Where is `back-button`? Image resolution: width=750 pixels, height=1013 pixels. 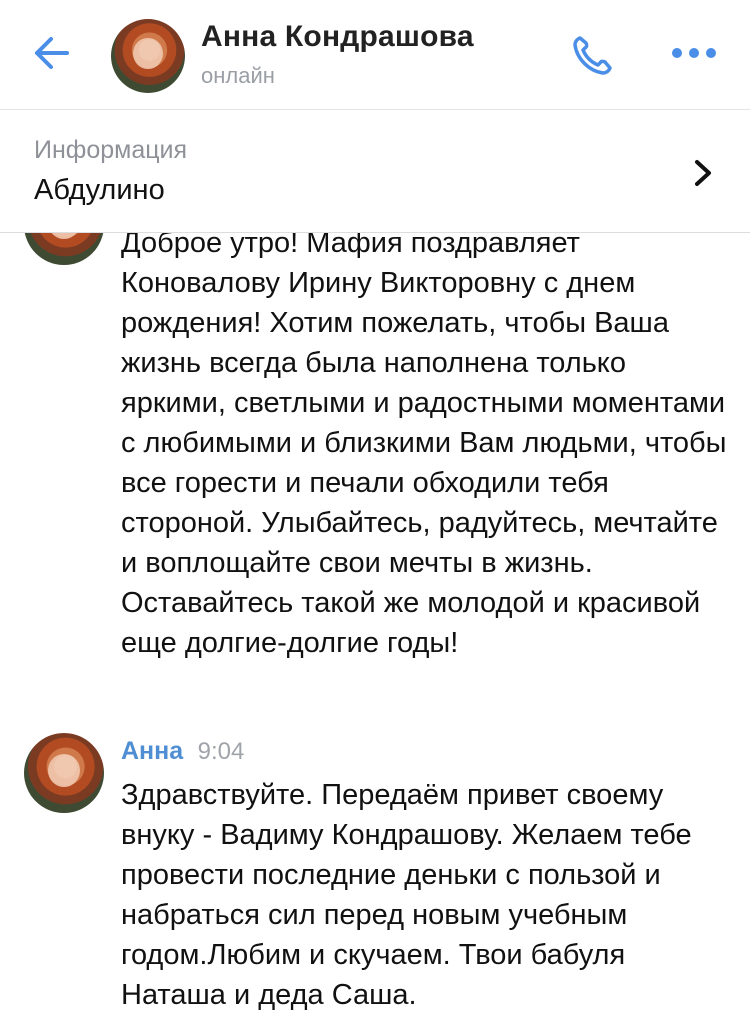 back-button is located at coordinates (51, 53).